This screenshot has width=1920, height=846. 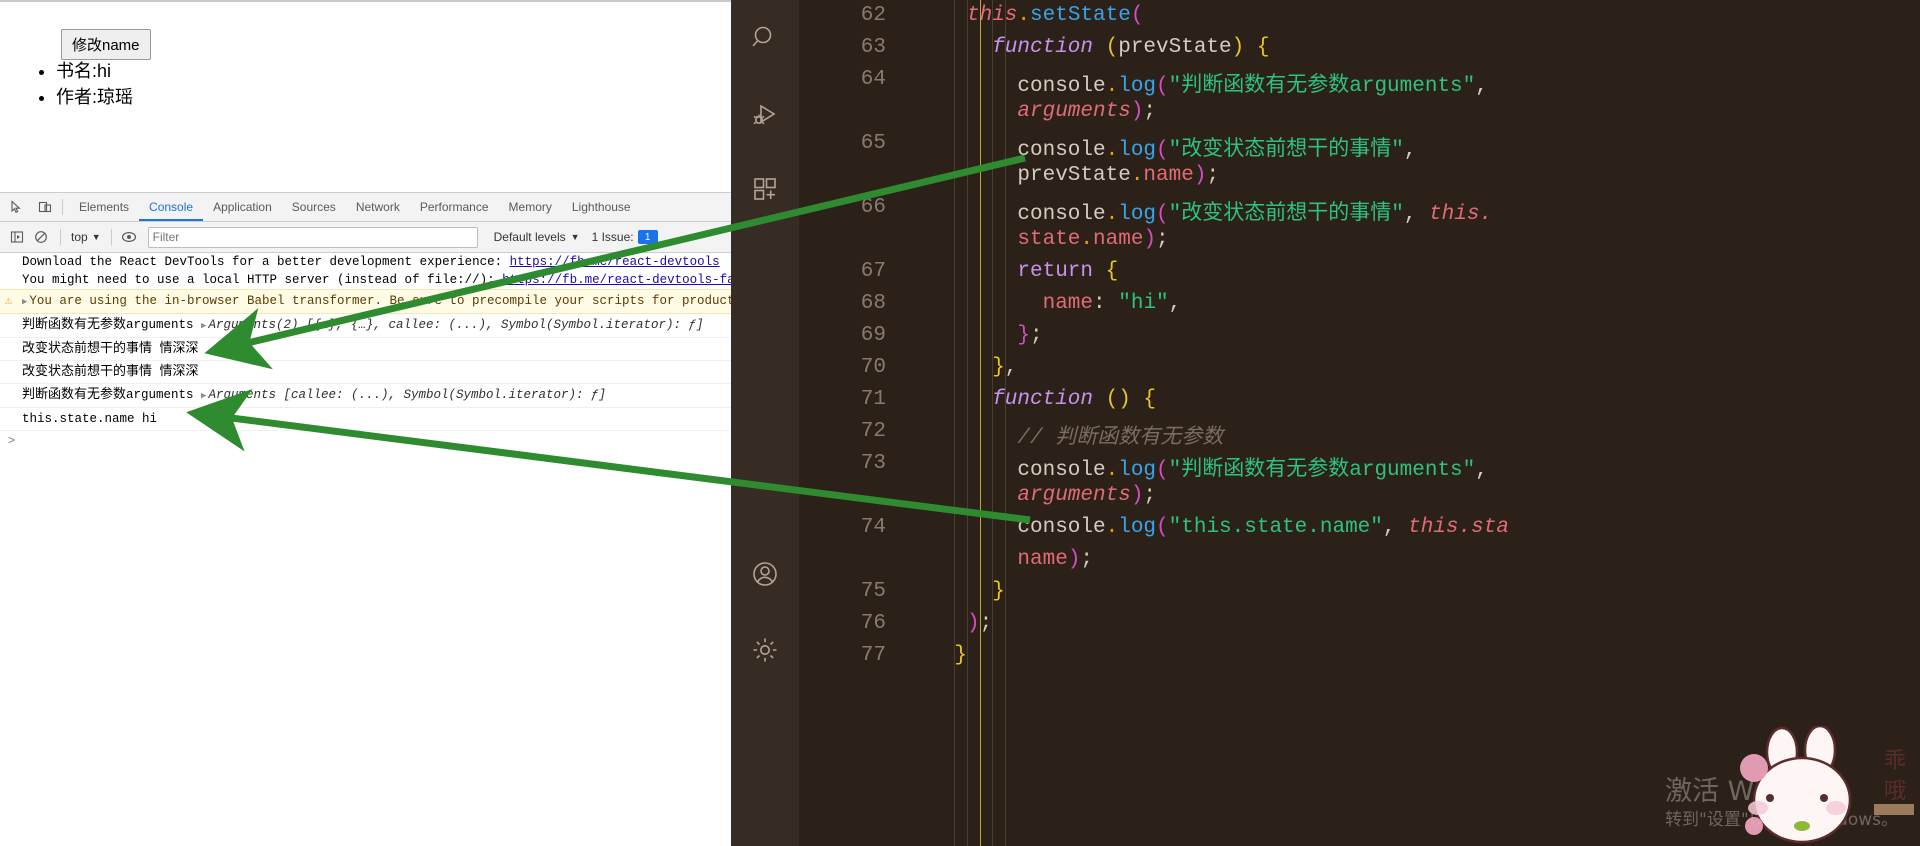 I want to click on log-levels-select: Default levels ▼, so click(x=537, y=237).